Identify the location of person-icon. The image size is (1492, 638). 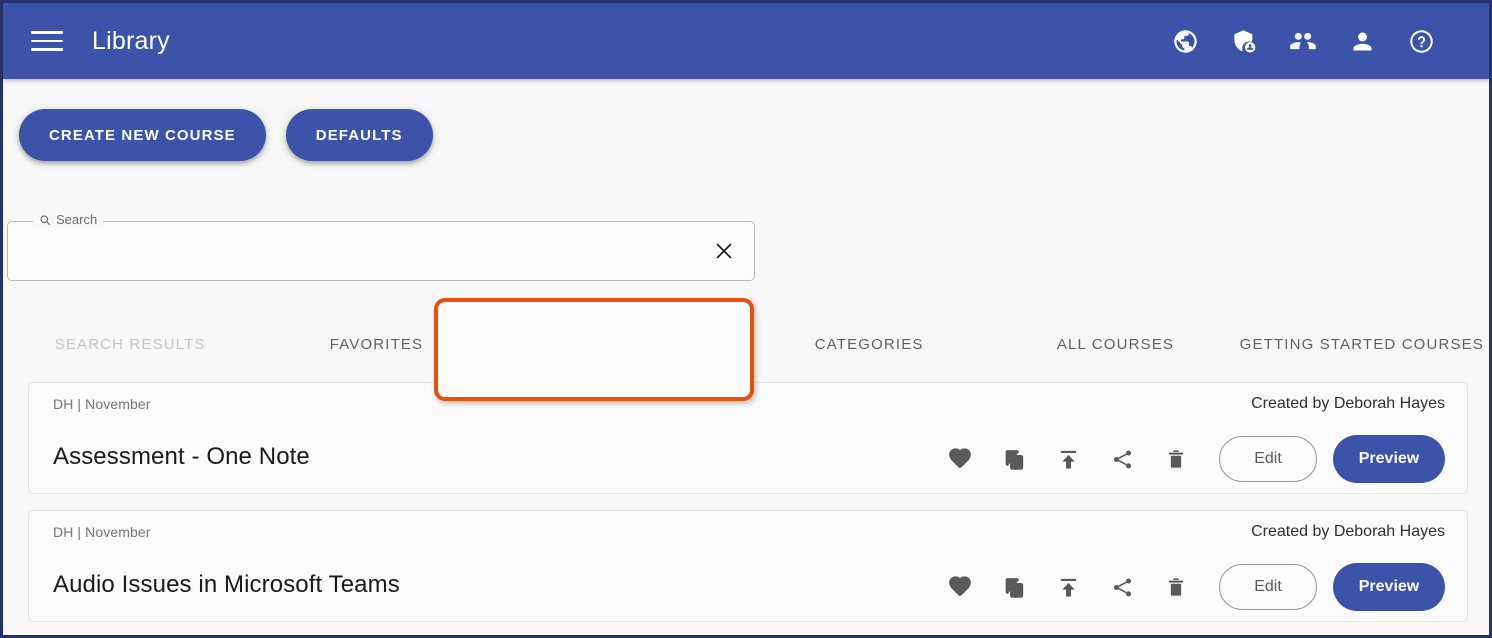
(1362, 41).